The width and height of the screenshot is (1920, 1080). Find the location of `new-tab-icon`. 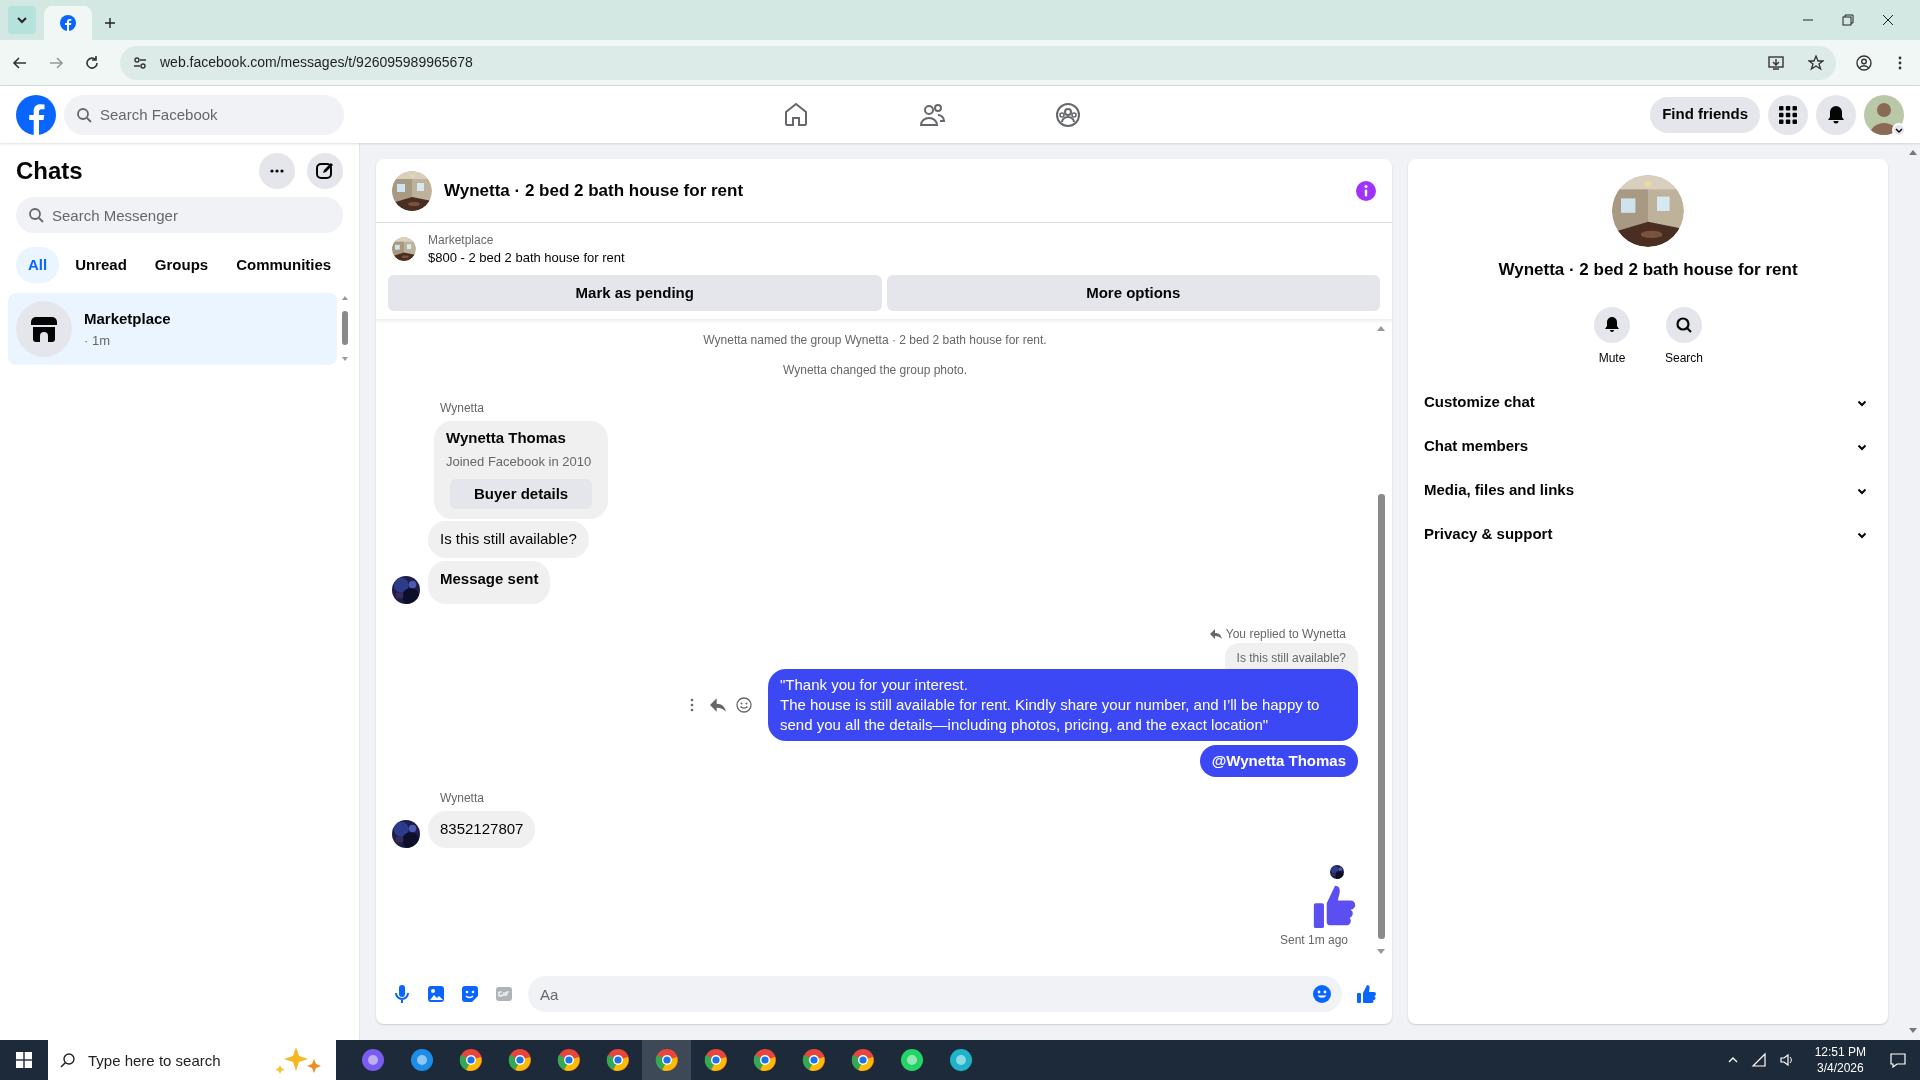

new-tab-icon is located at coordinates (110, 23).